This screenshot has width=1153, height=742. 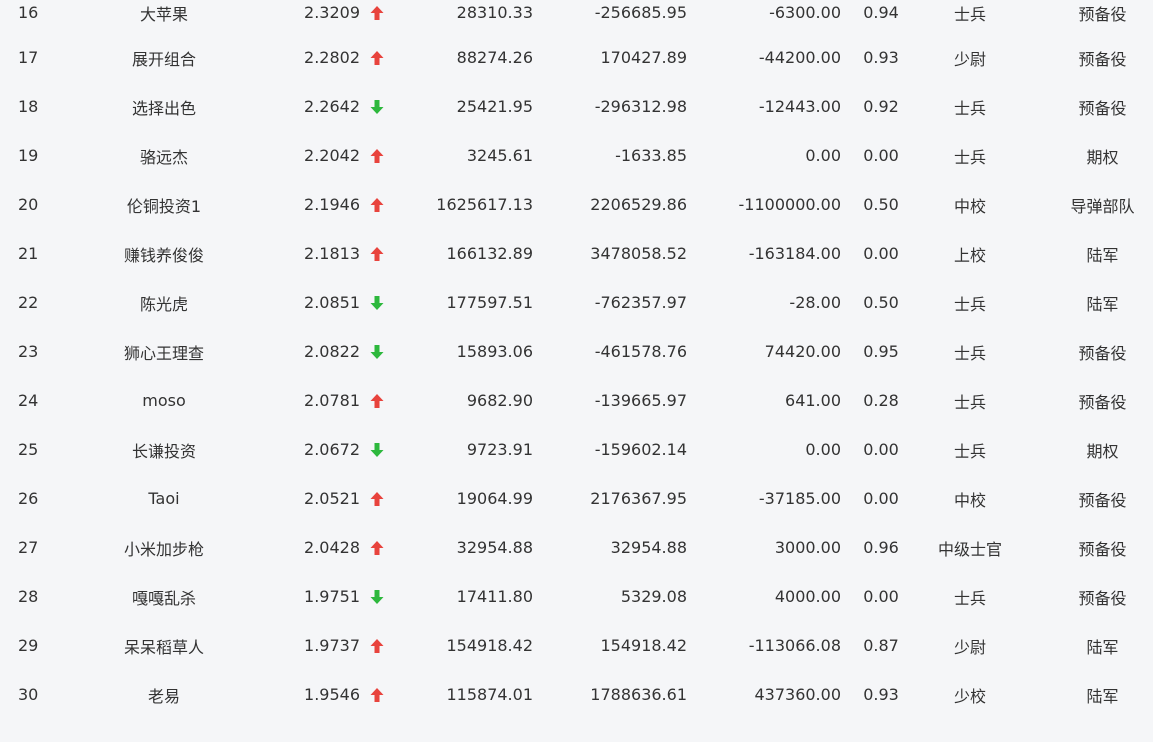 I want to click on value-3-cell: -1100000.00, so click(x=789, y=204).